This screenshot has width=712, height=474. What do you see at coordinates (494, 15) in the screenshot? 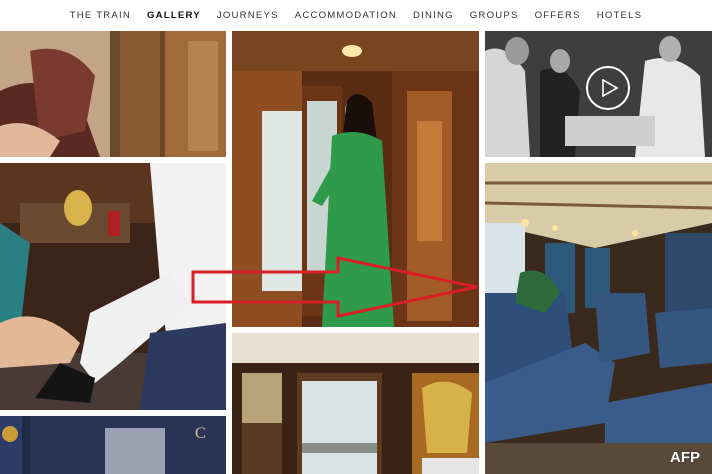
I see `nav-item-groups: GROUPS` at bounding box center [494, 15].